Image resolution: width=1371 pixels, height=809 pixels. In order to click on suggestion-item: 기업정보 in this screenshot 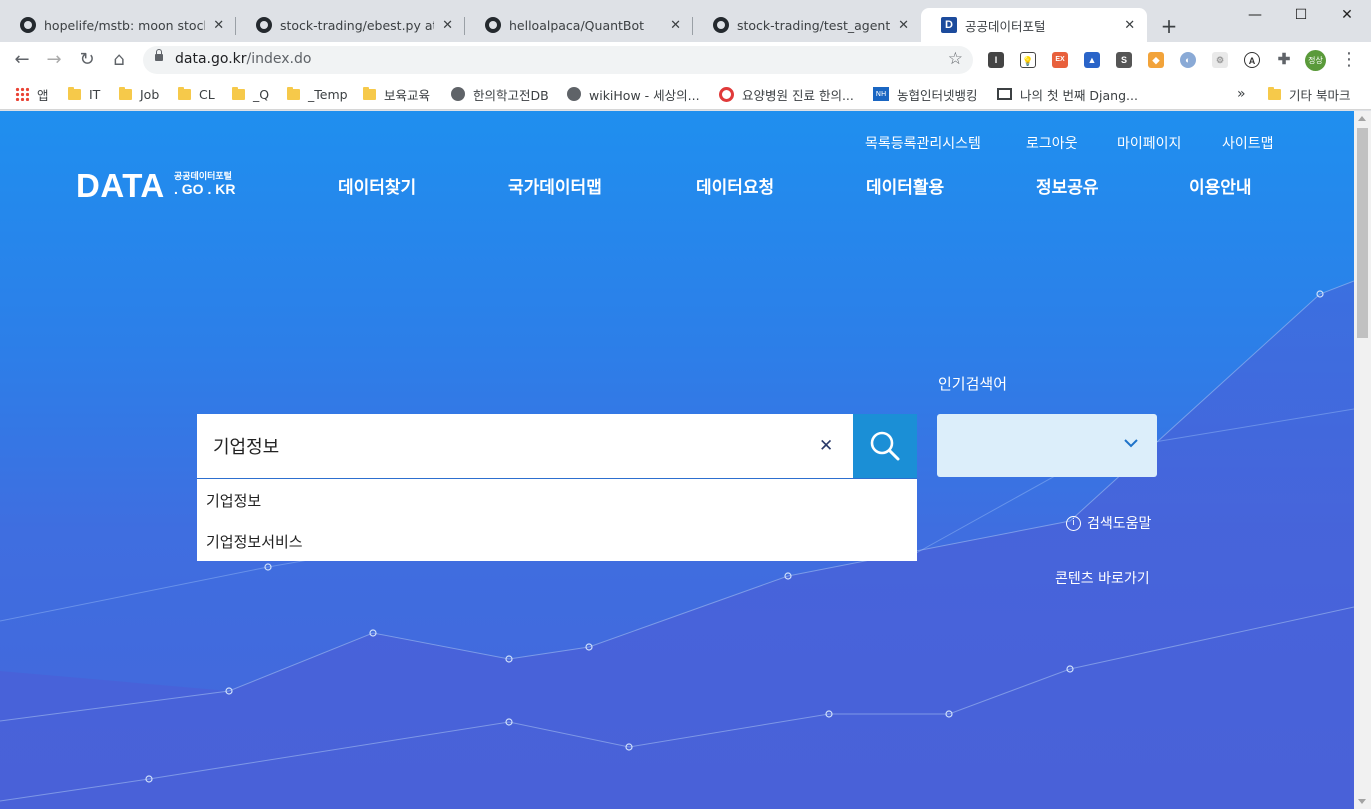, I will do `click(233, 500)`.